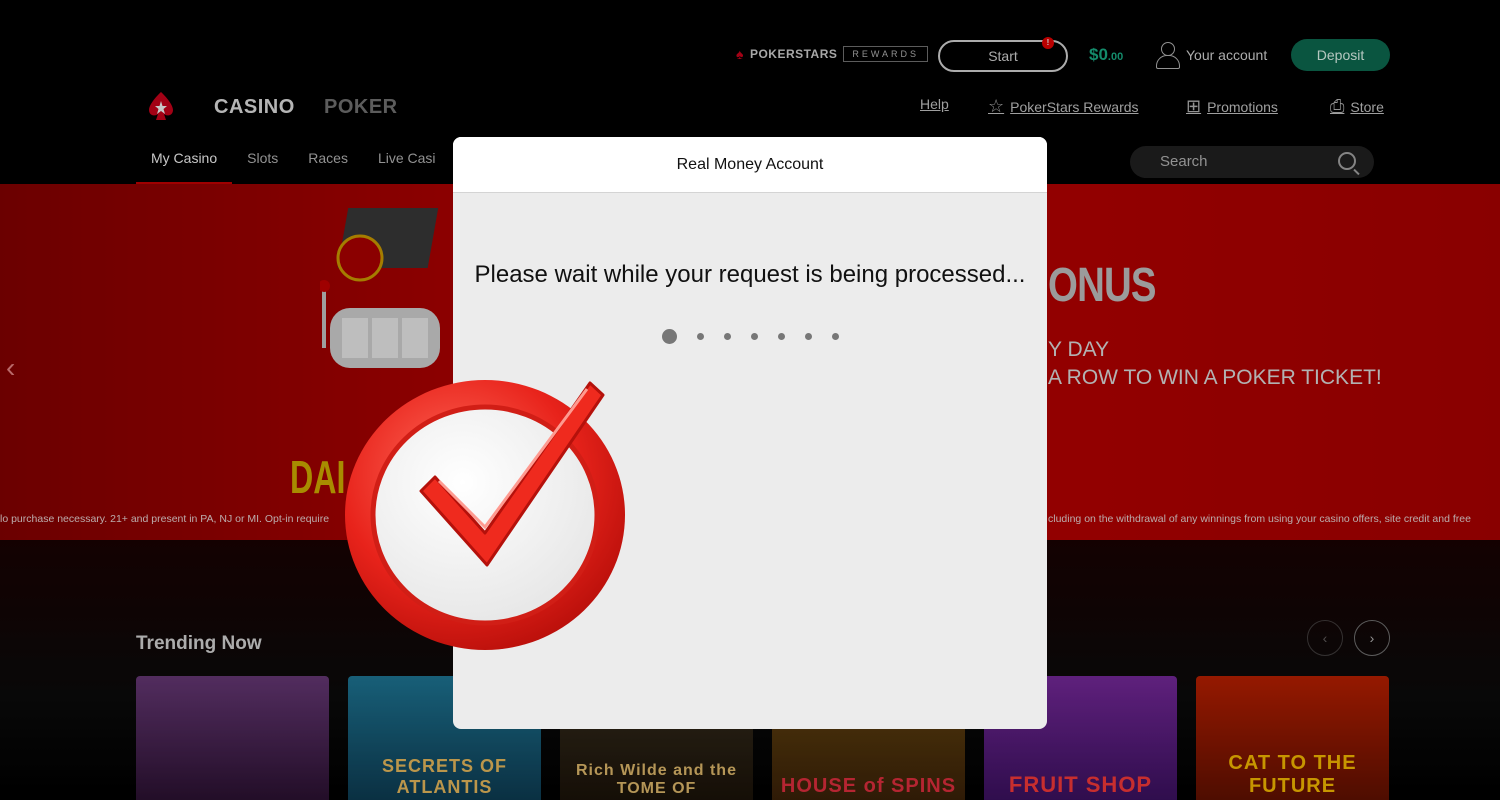 This screenshot has height=800, width=1500. I want to click on checkmark-badge-icon, so click(485, 515).